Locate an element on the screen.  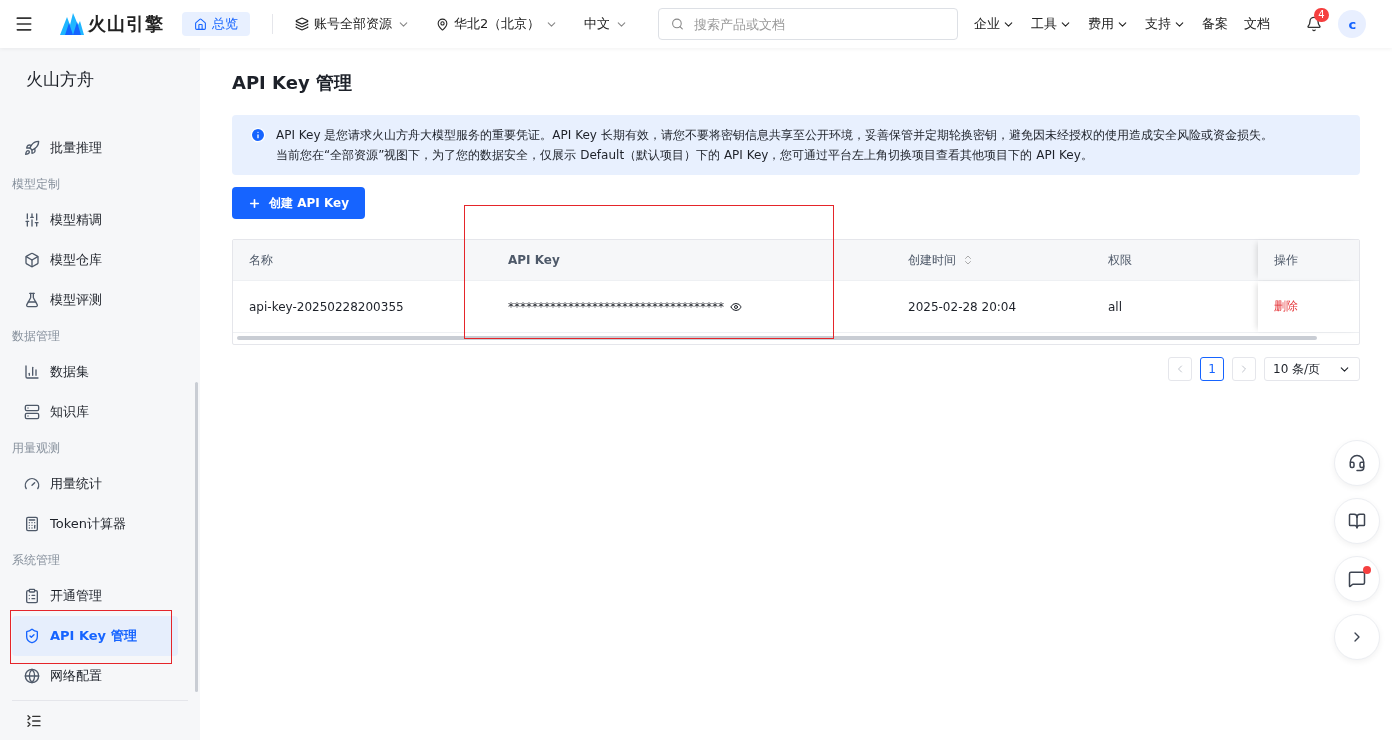
page-title: API Key 管理 is located at coordinates (292, 83).